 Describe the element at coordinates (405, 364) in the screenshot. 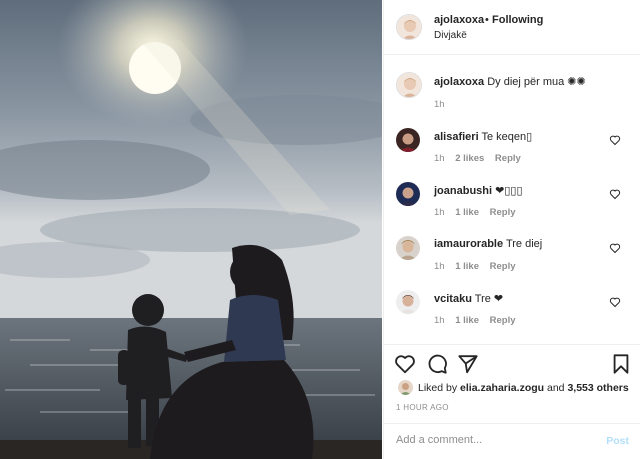

I see `heart-icon` at that location.